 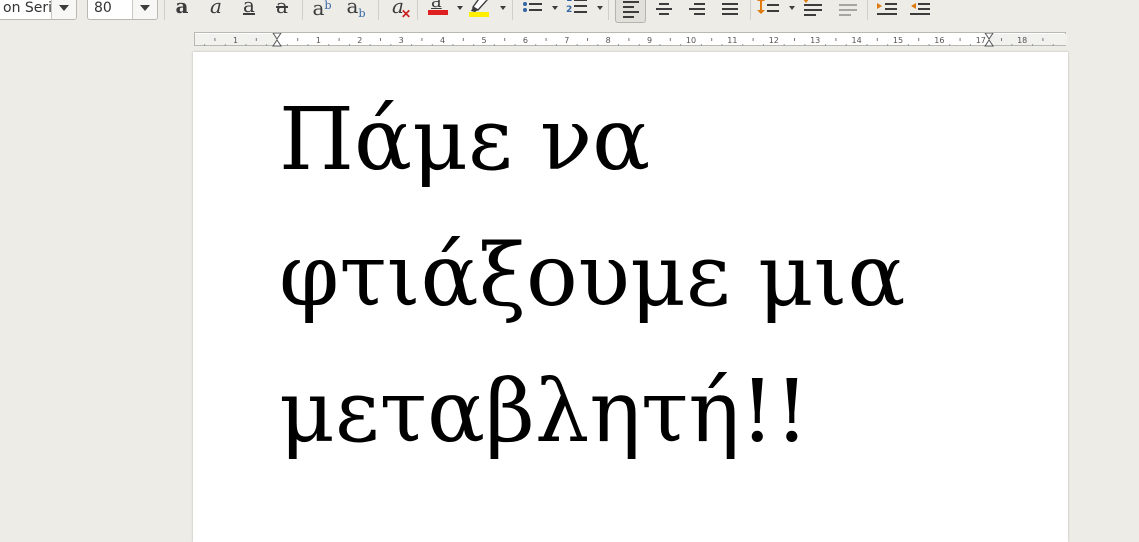 I want to click on ruler-label: 7, so click(x=566, y=40).